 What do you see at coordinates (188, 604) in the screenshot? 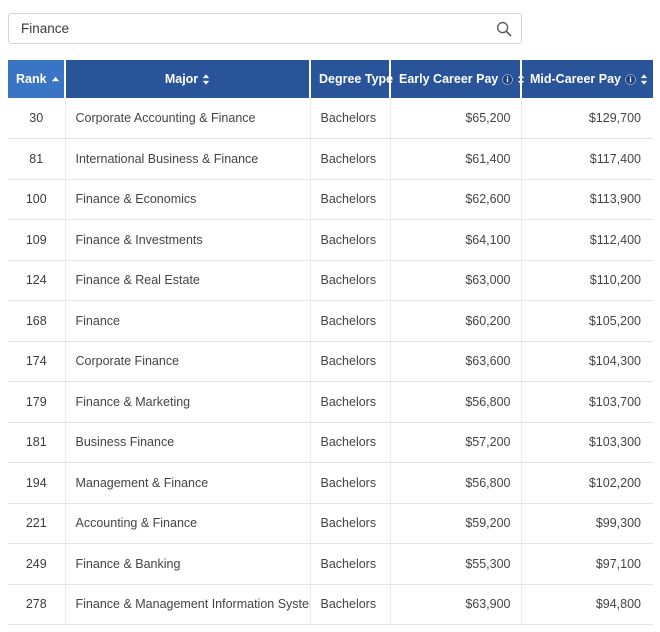
I see `cell-major: Finance & Management Information Systems` at bounding box center [188, 604].